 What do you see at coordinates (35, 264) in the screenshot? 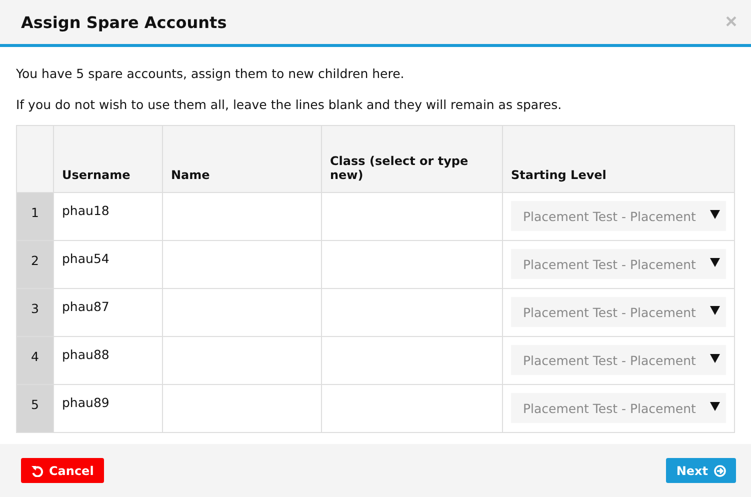
I see `row-number: 2` at bounding box center [35, 264].